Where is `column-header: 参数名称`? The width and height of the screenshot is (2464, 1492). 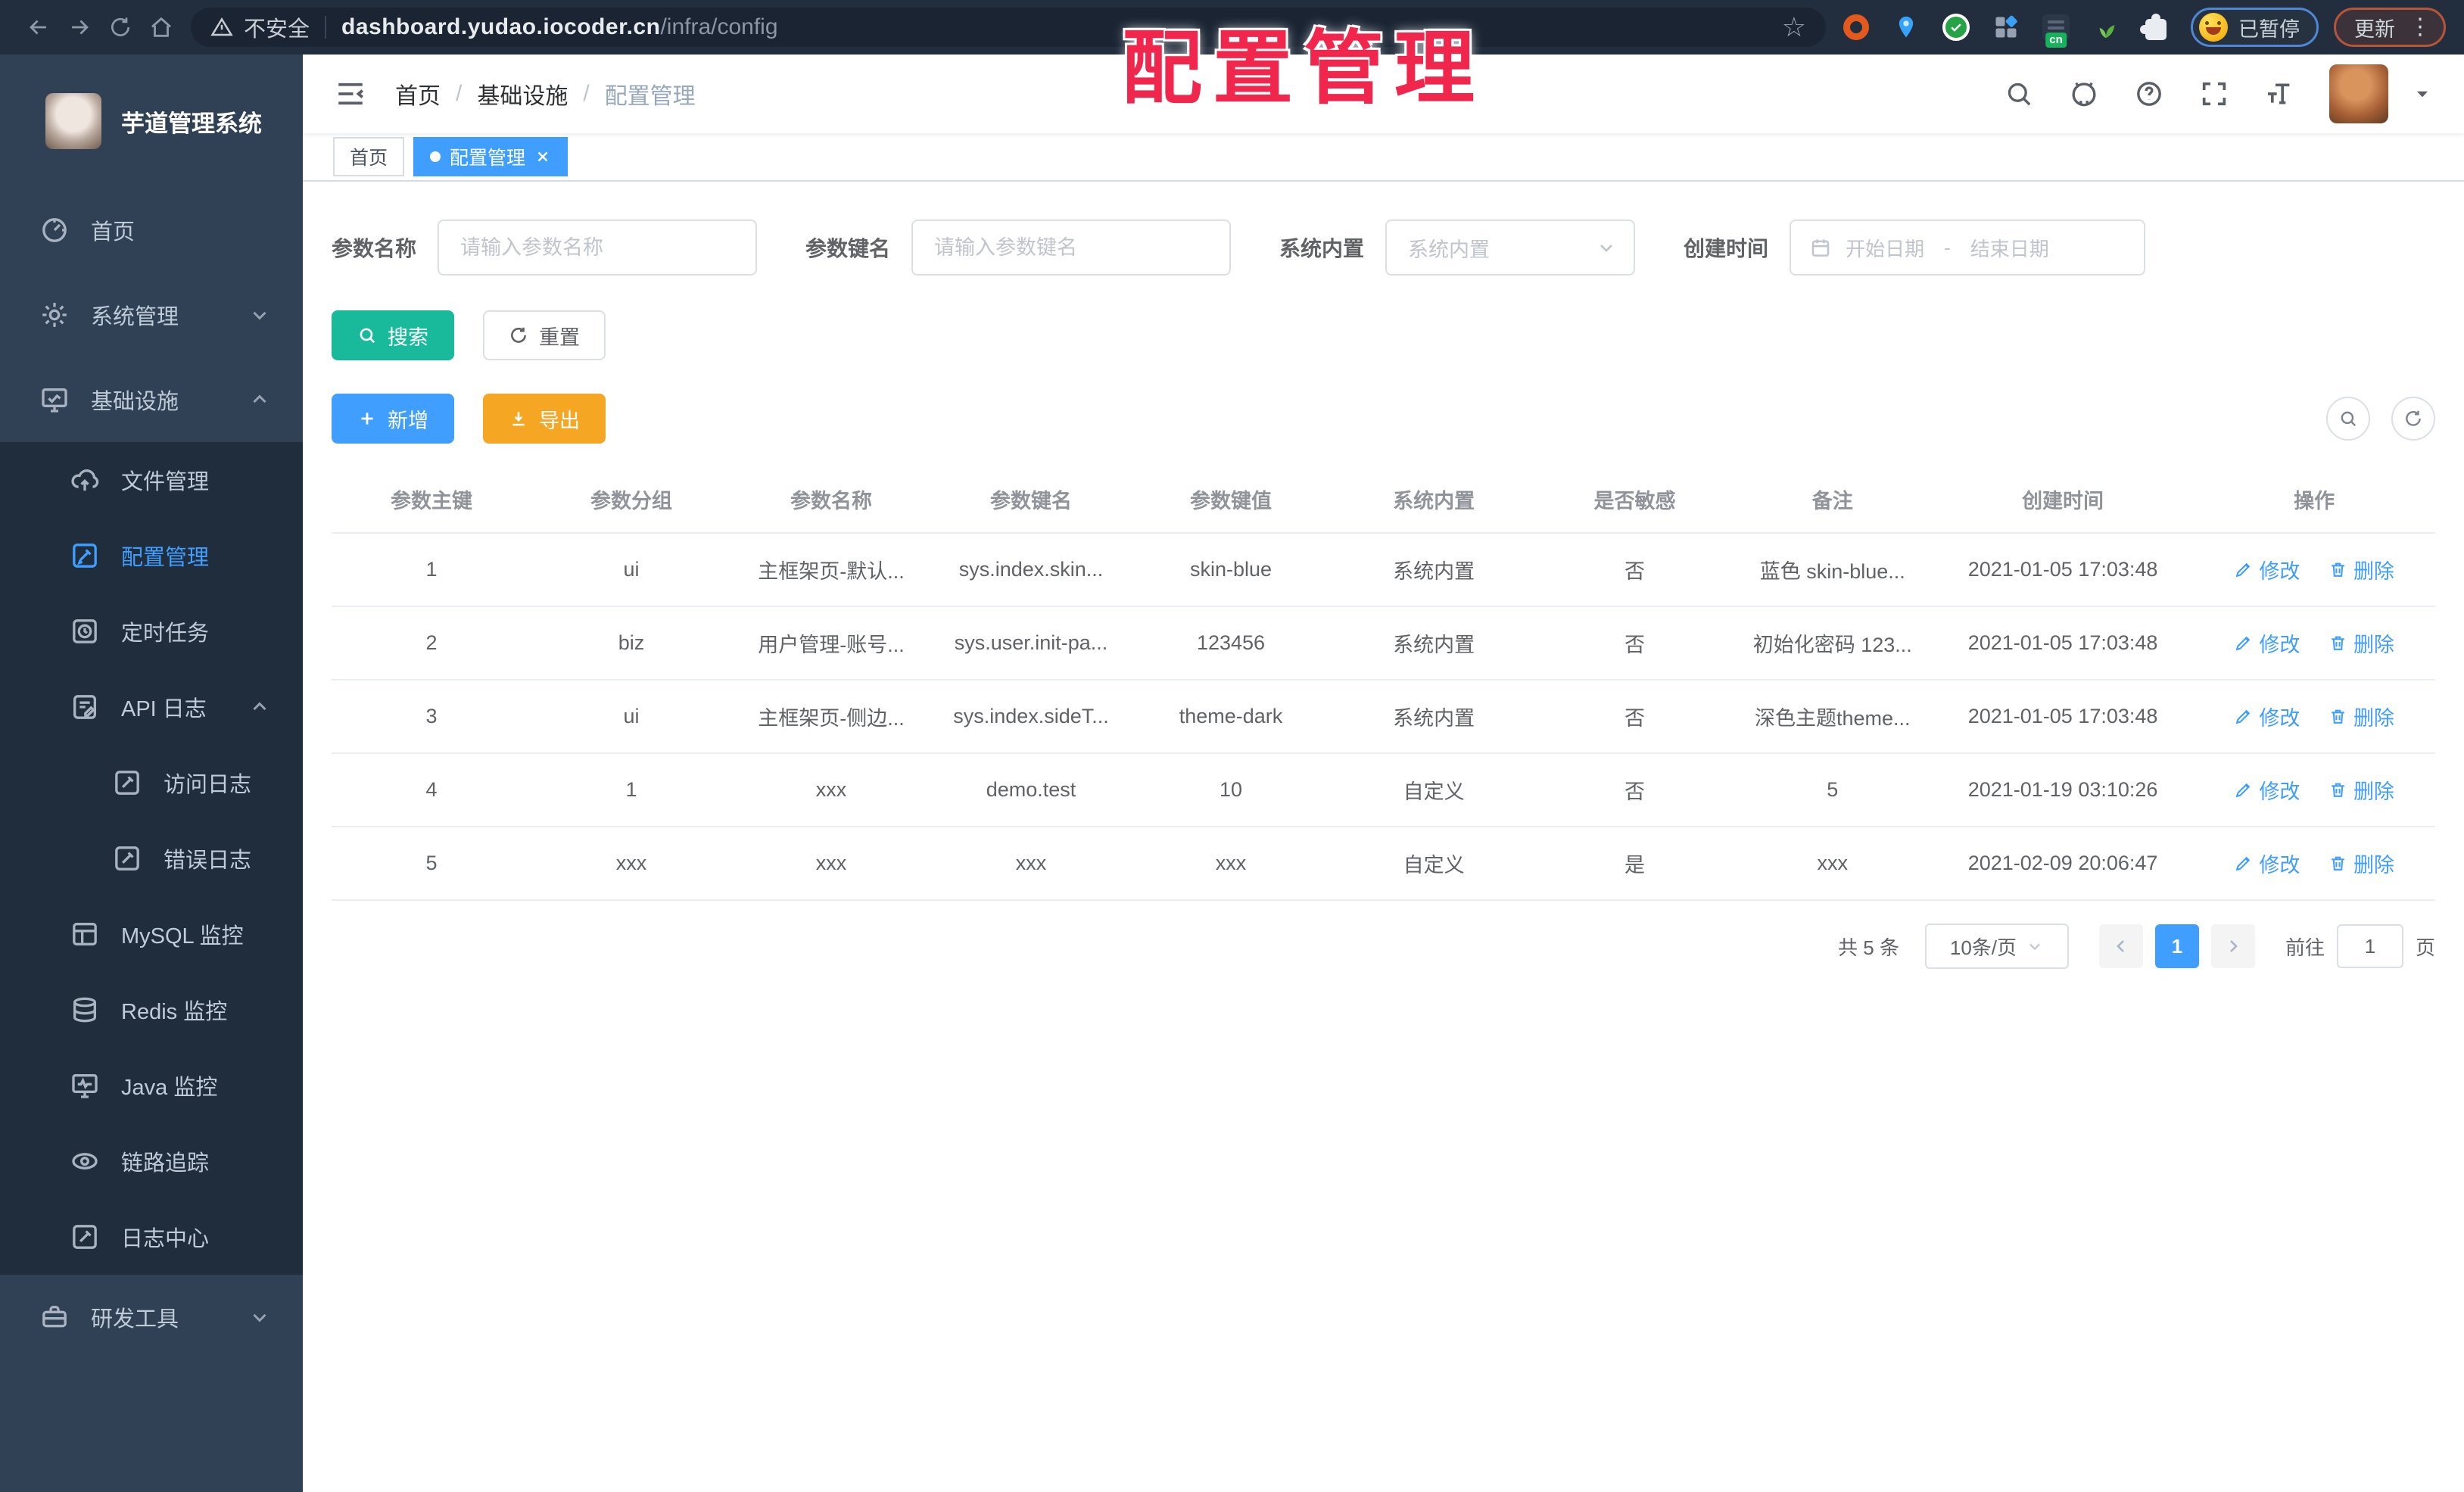
column-header: 参数名称 is located at coordinates (831, 501).